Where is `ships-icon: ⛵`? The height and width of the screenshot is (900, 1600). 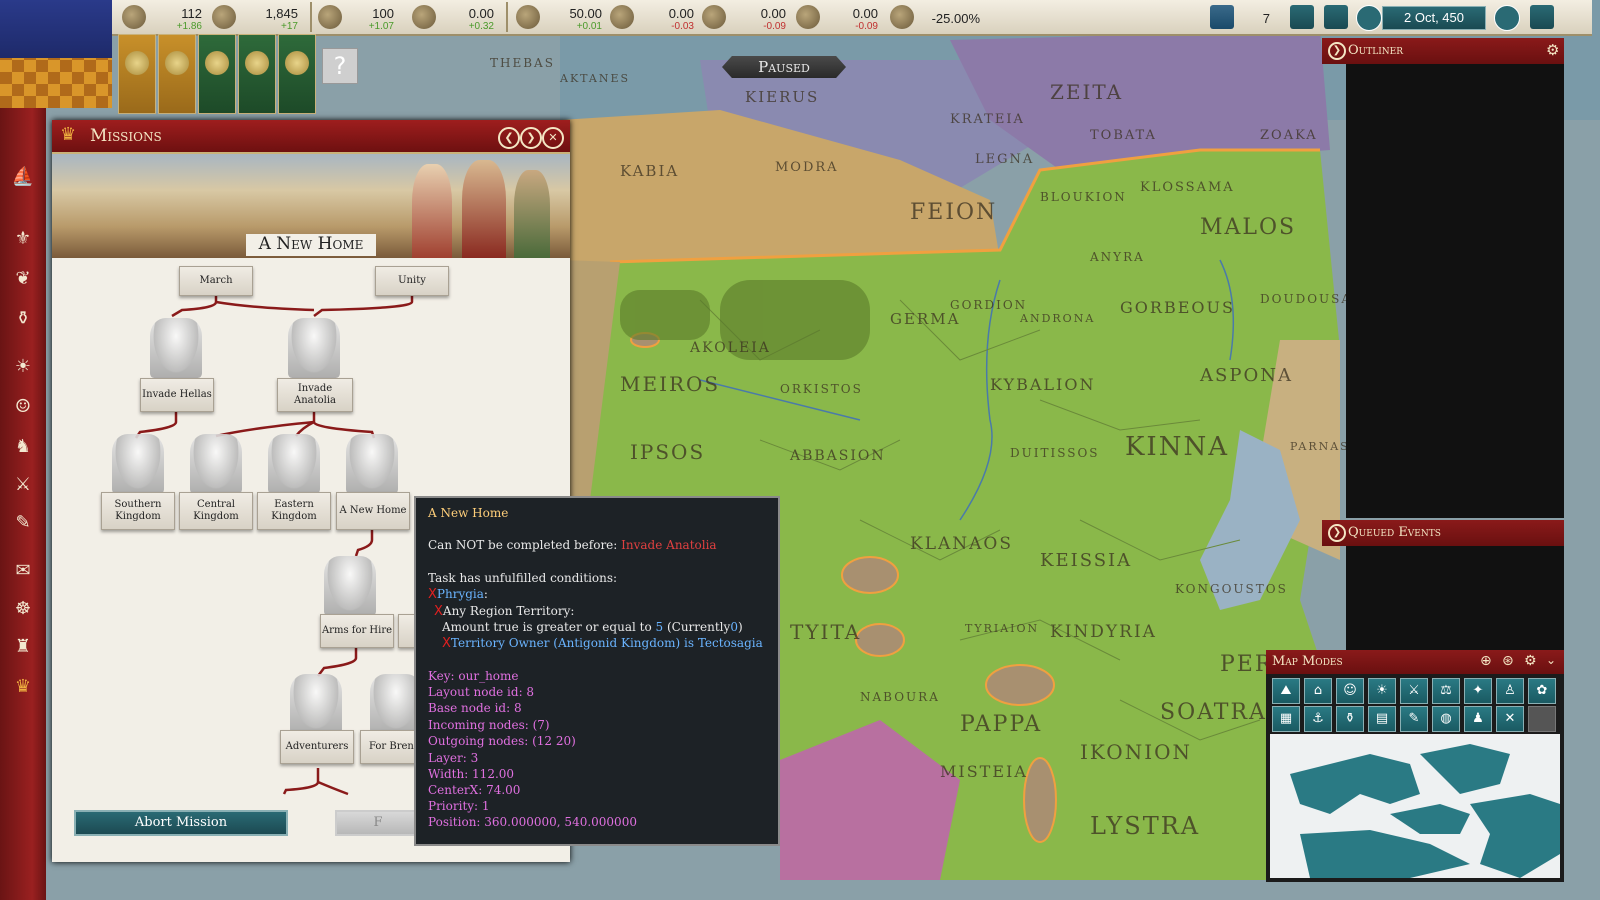 ships-icon: ⛵ is located at coordinates (23, 177).